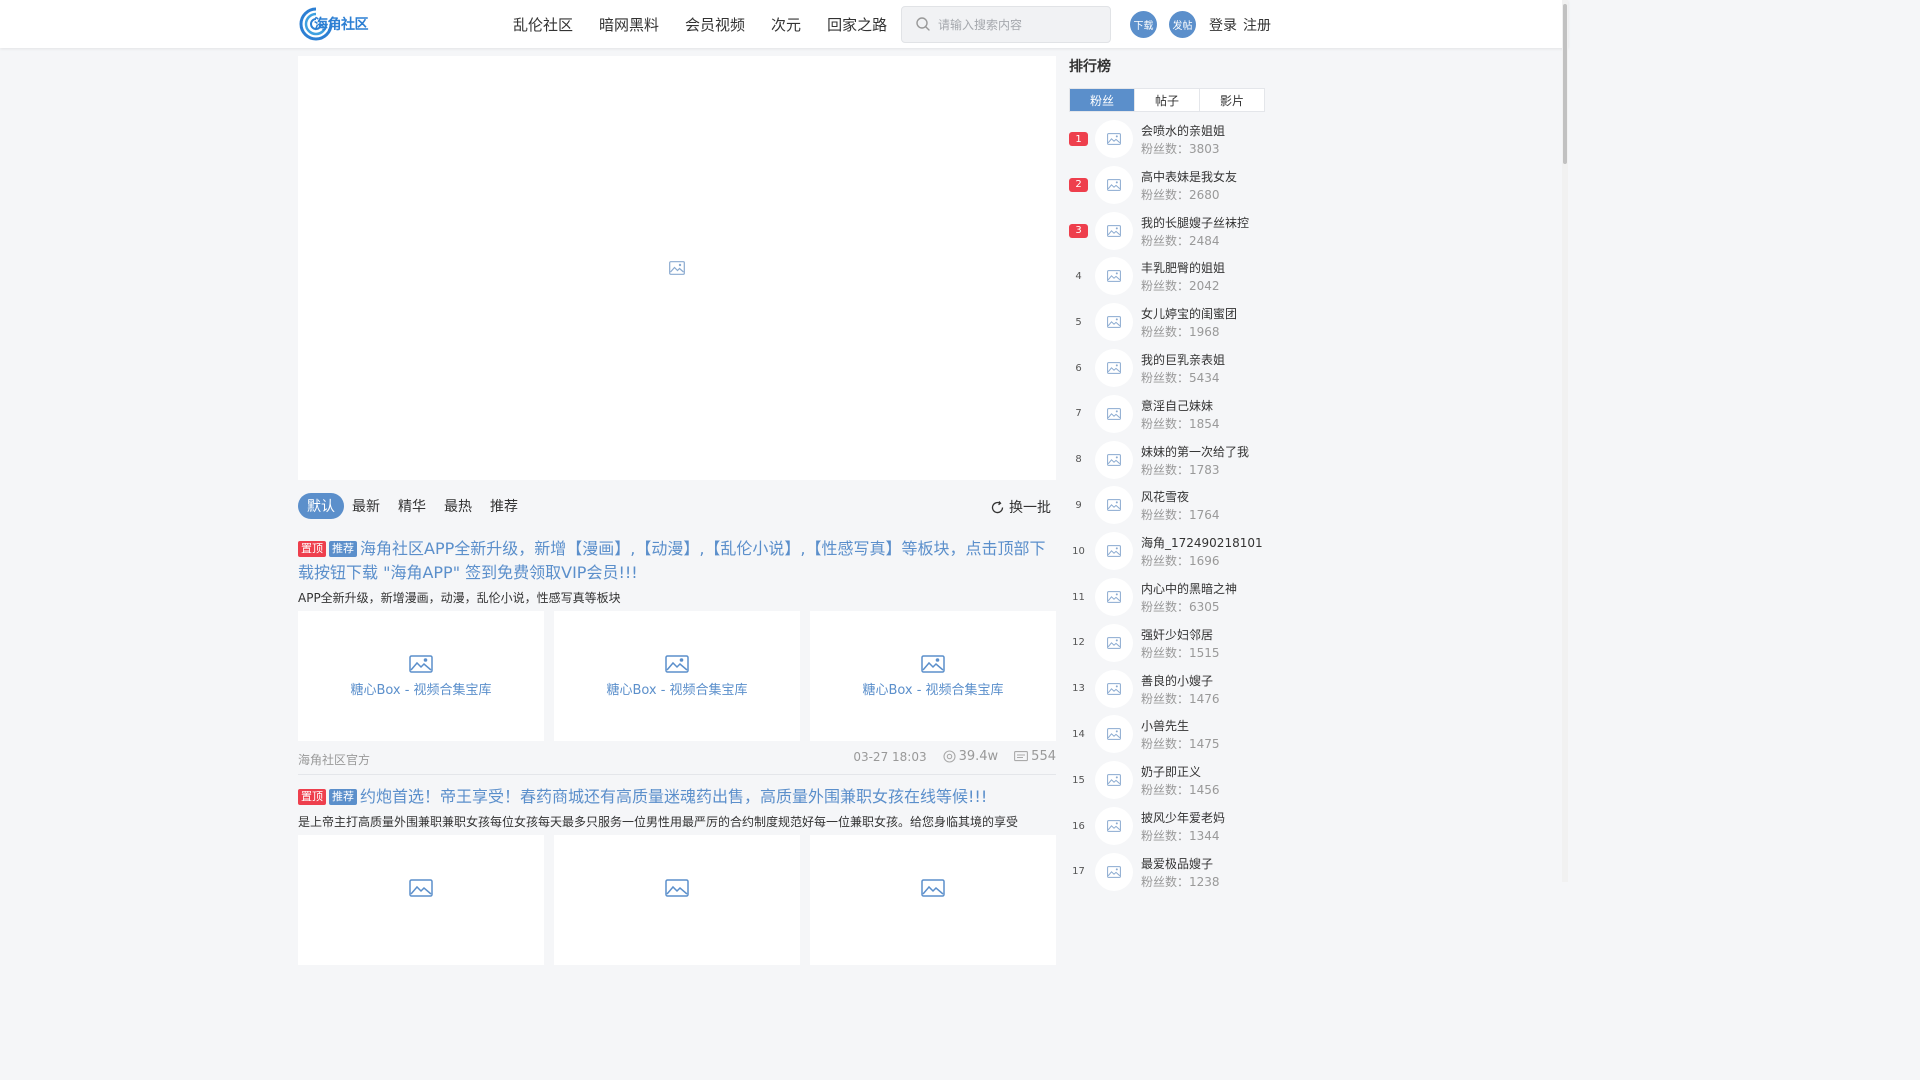 This screenshot has width=1920, height=1080. Describe the element at coordinates (1102, 100) in the screenshot. I see `tab-fans: 粉丝` at that location.